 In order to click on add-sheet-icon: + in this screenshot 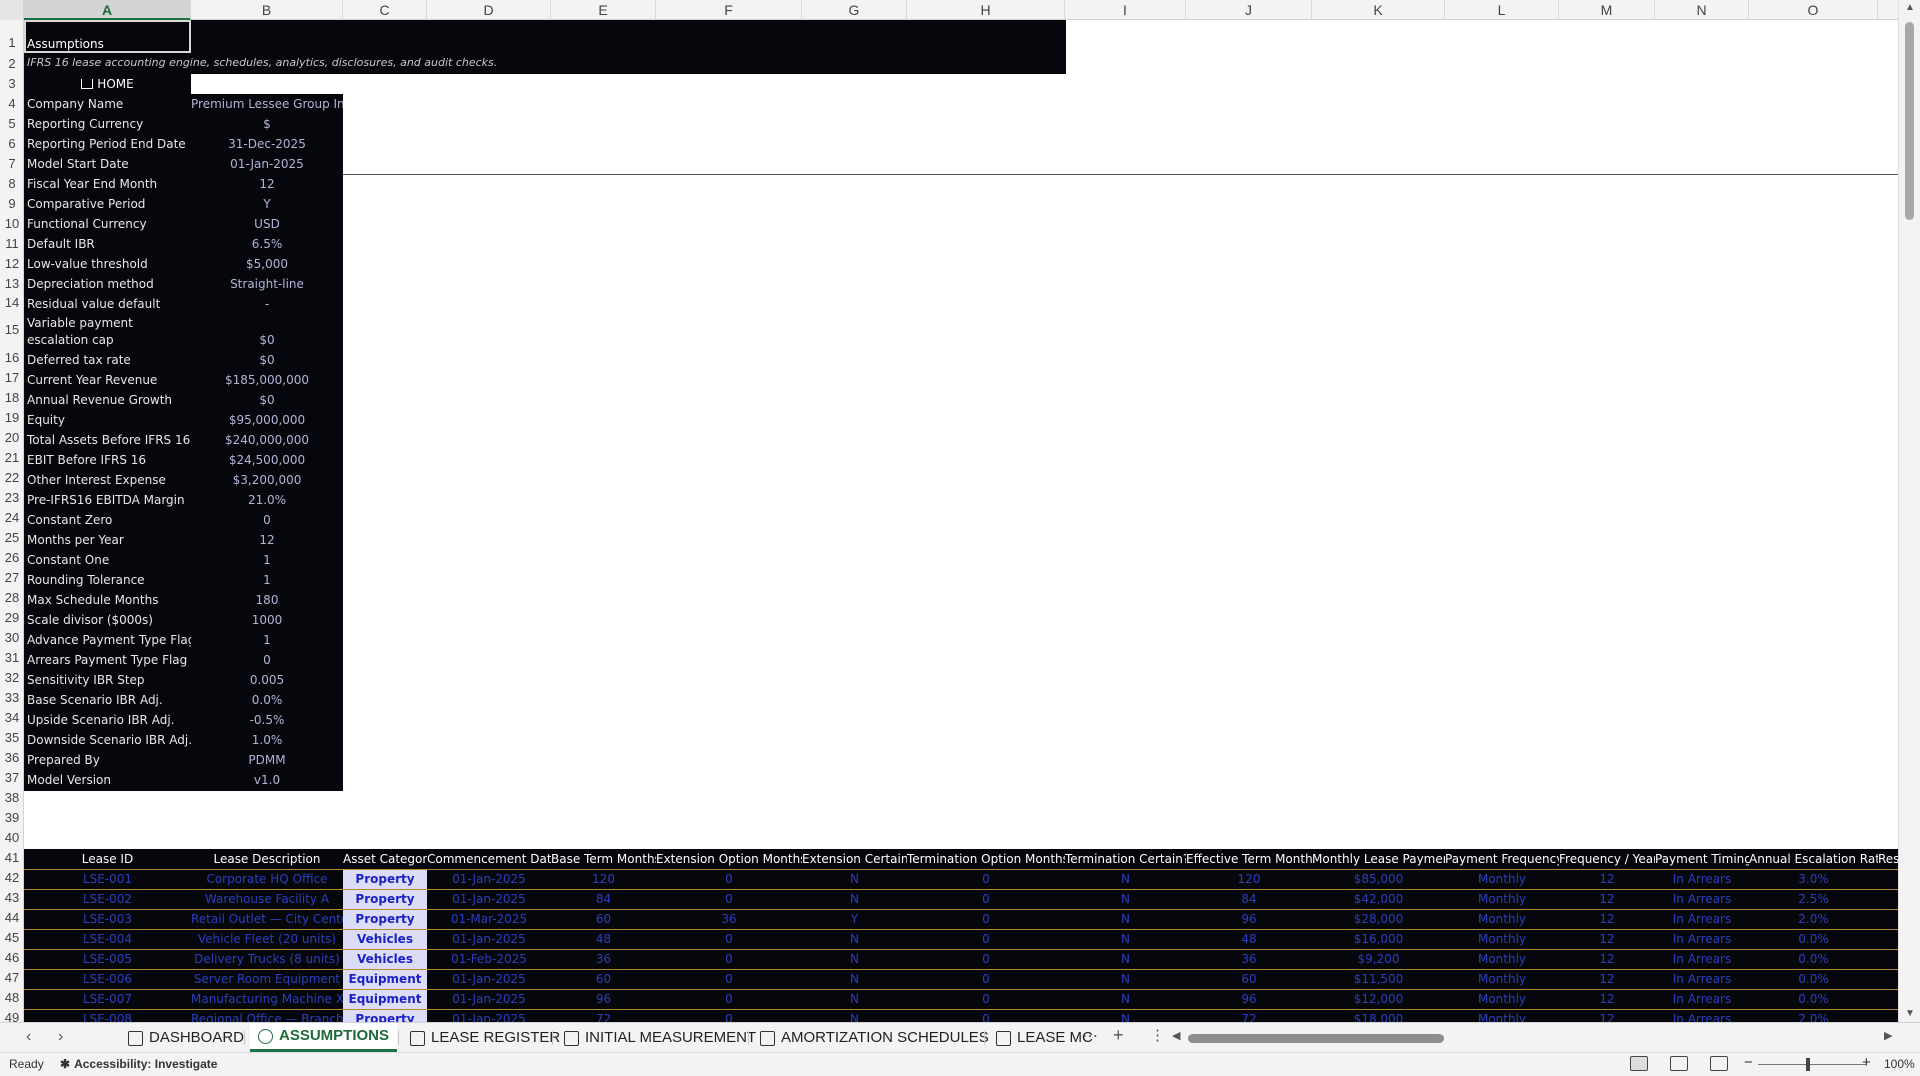, I will do `click(1118, 1035)`.